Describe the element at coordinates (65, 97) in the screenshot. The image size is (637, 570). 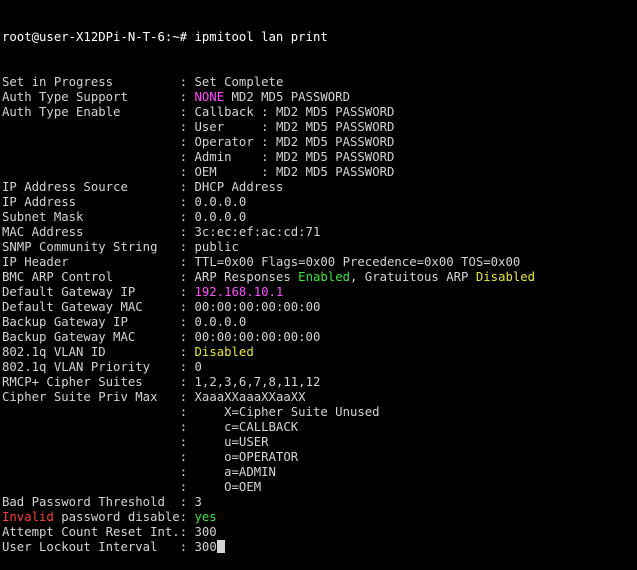
I see `field-label: Auth Type Support` at that location.